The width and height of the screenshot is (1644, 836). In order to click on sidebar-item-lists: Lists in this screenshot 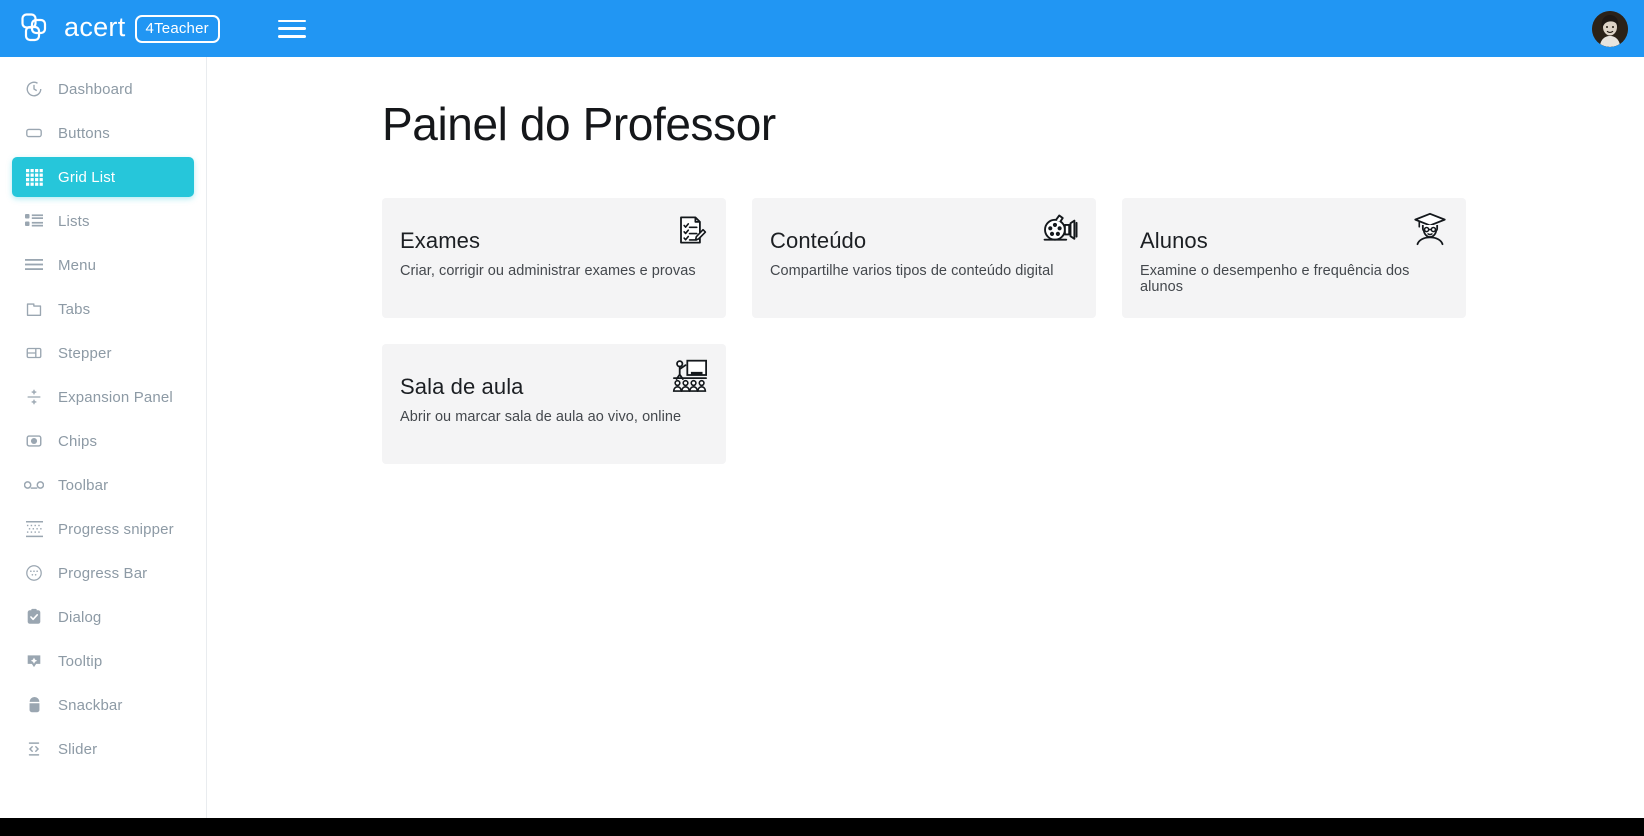, I will do `click(103, 221)`.